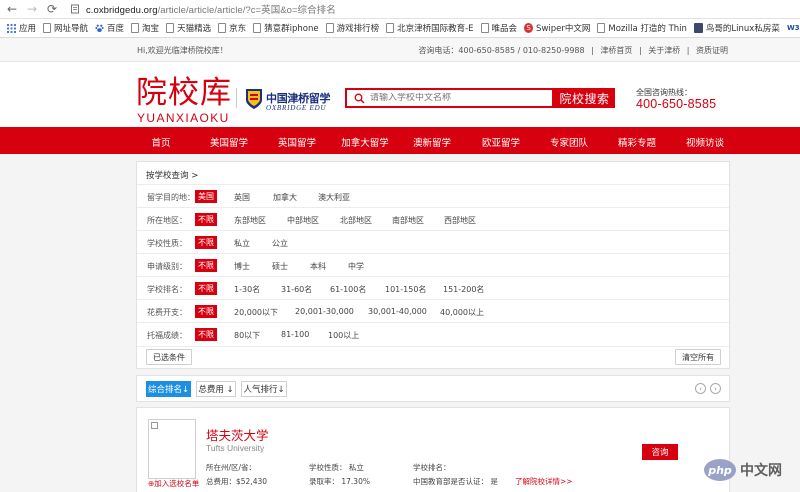  I want to click on bookmark-label: 天猫精选, so click(194, 29).